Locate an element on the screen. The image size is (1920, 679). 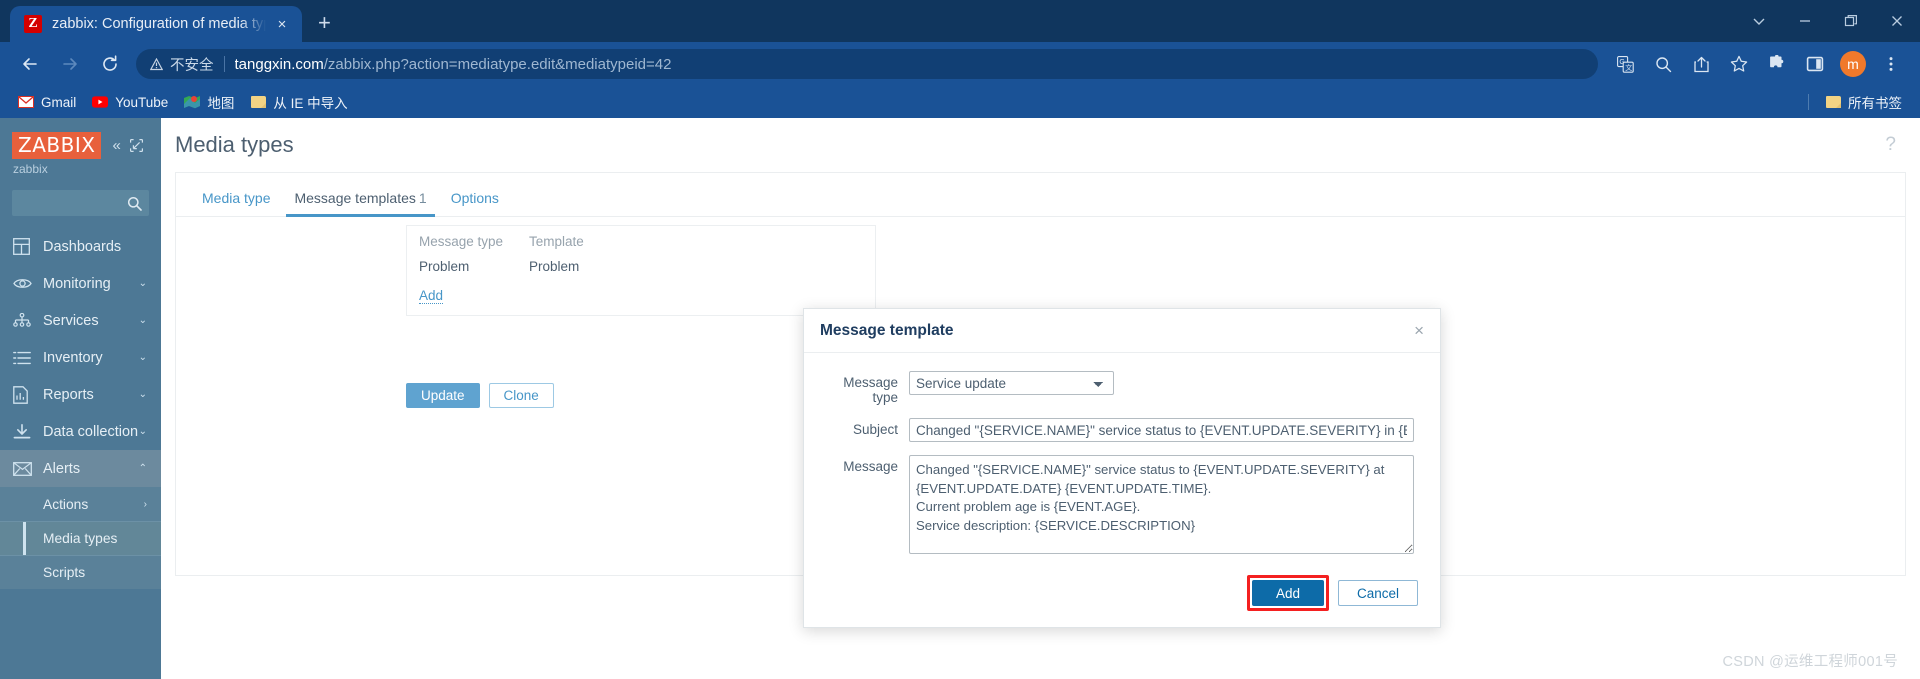
sidebar-item-reports: Reports ⌄ is located at coordinates (80, 394).